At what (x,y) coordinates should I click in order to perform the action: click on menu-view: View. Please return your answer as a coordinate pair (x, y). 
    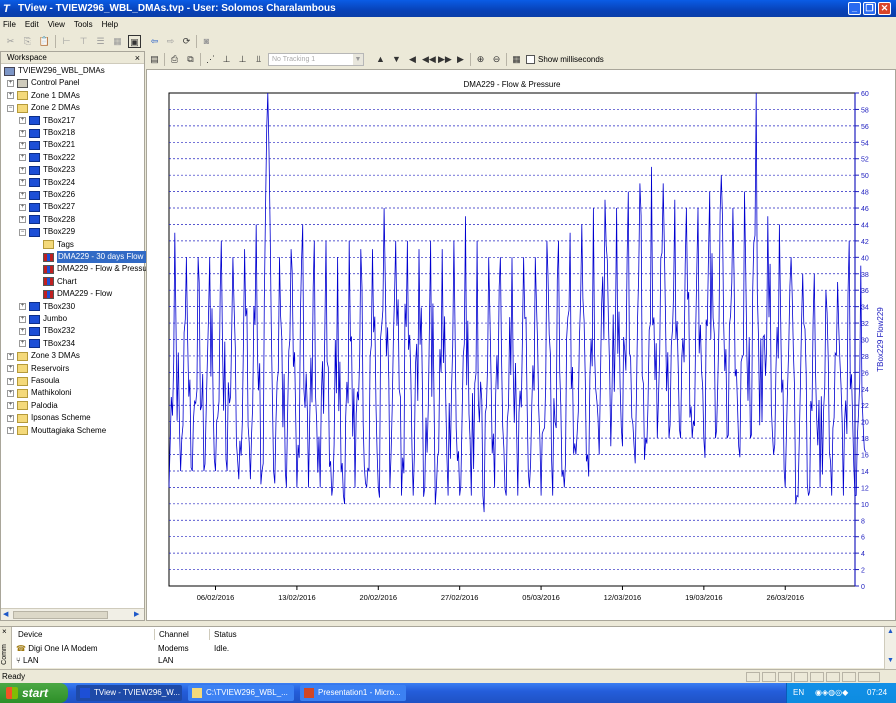
    Looking at the image, I should click on (56, 24).